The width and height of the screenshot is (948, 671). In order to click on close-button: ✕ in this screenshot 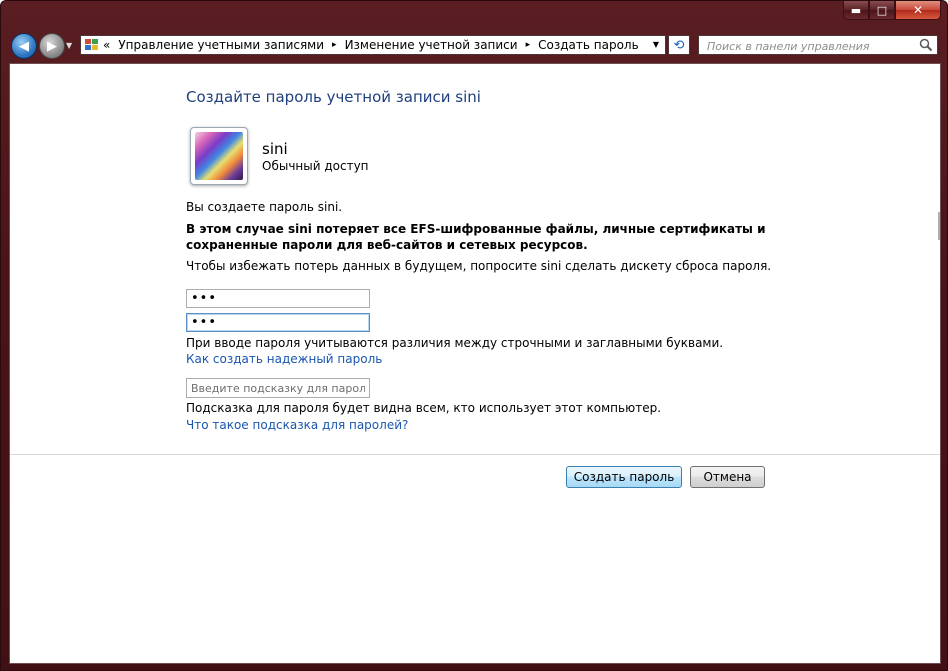, I will do `click(918, 10)`.